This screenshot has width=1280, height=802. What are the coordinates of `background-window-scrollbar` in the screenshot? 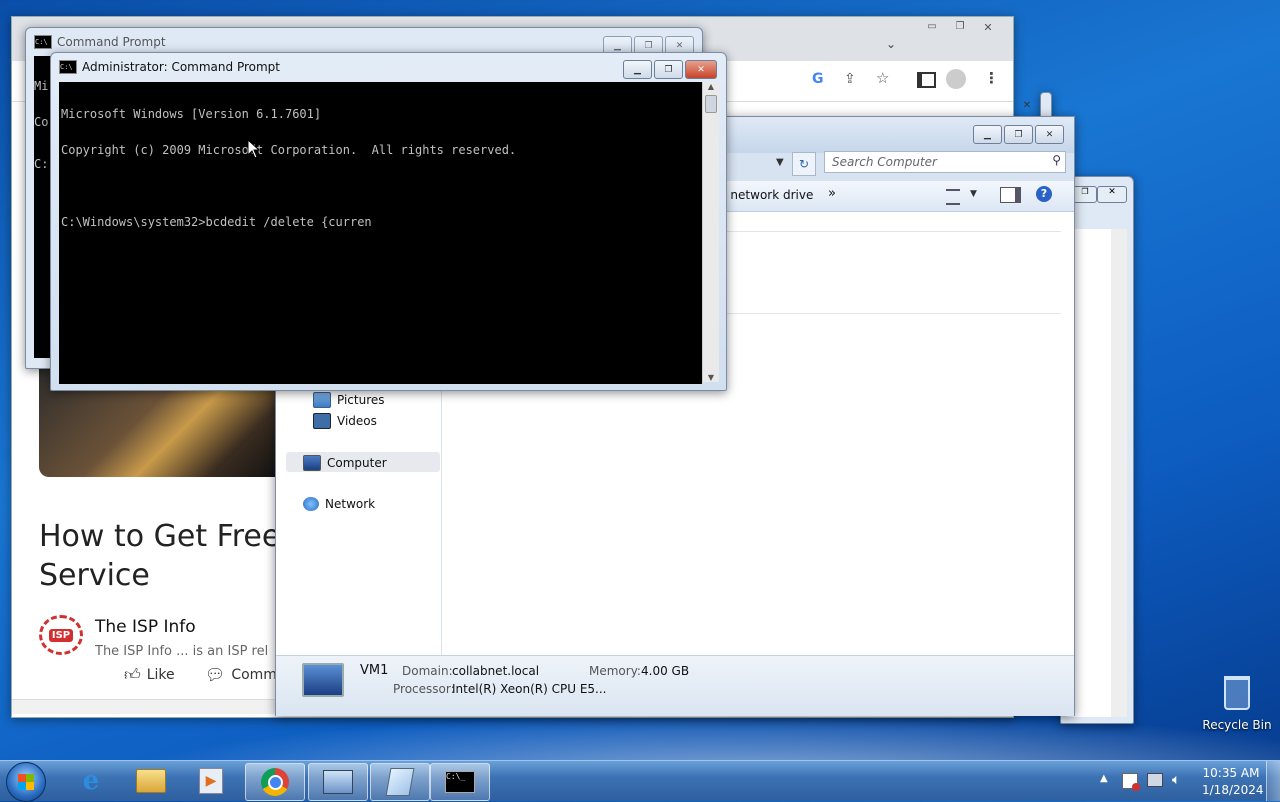 It's located at (1119, 473).